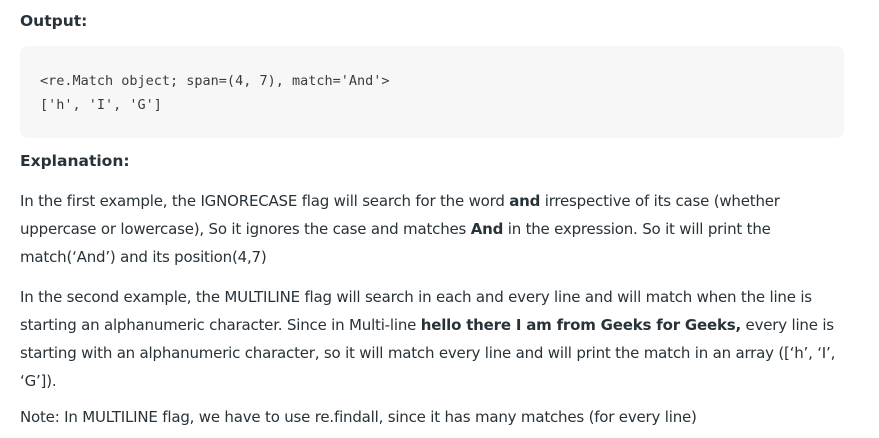 This screenshot has width=879, height=438. Describe the element at coordinates (580, 325) in the screenshot. I see `bold-example-string: hello there I am from Geeks for Geeks,` at that location.